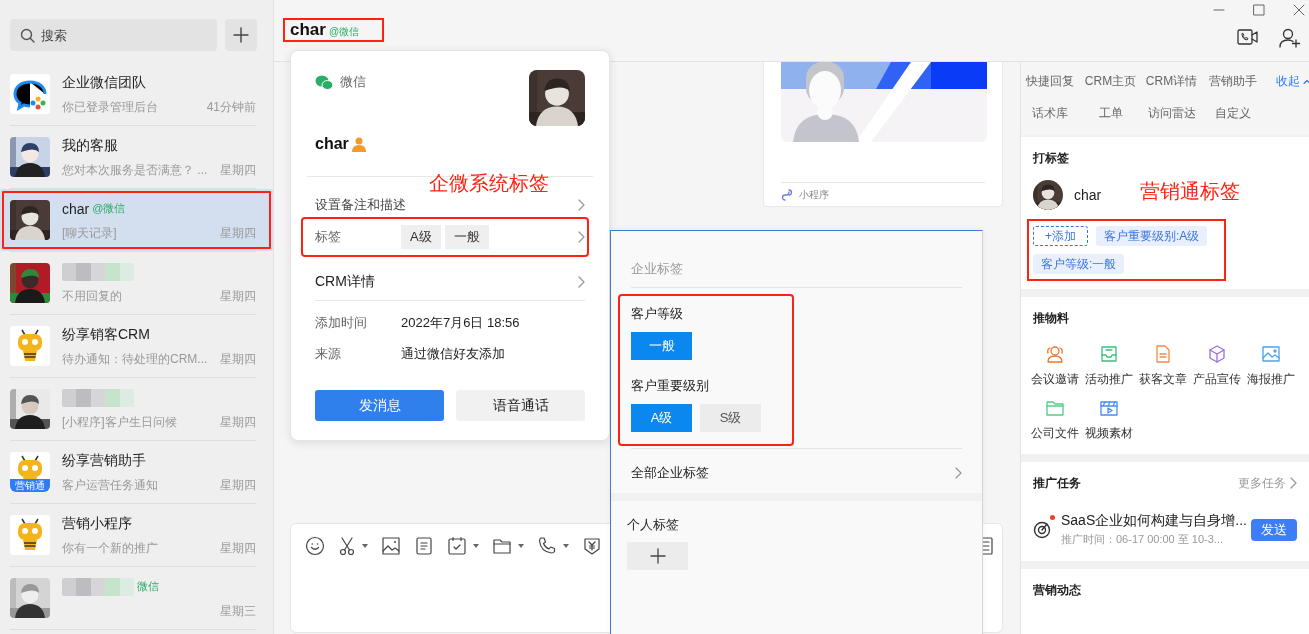  I want to click on chat-item: 我的客服 您对本次服务是否满意？ ... 星期四, so click(136, 157).